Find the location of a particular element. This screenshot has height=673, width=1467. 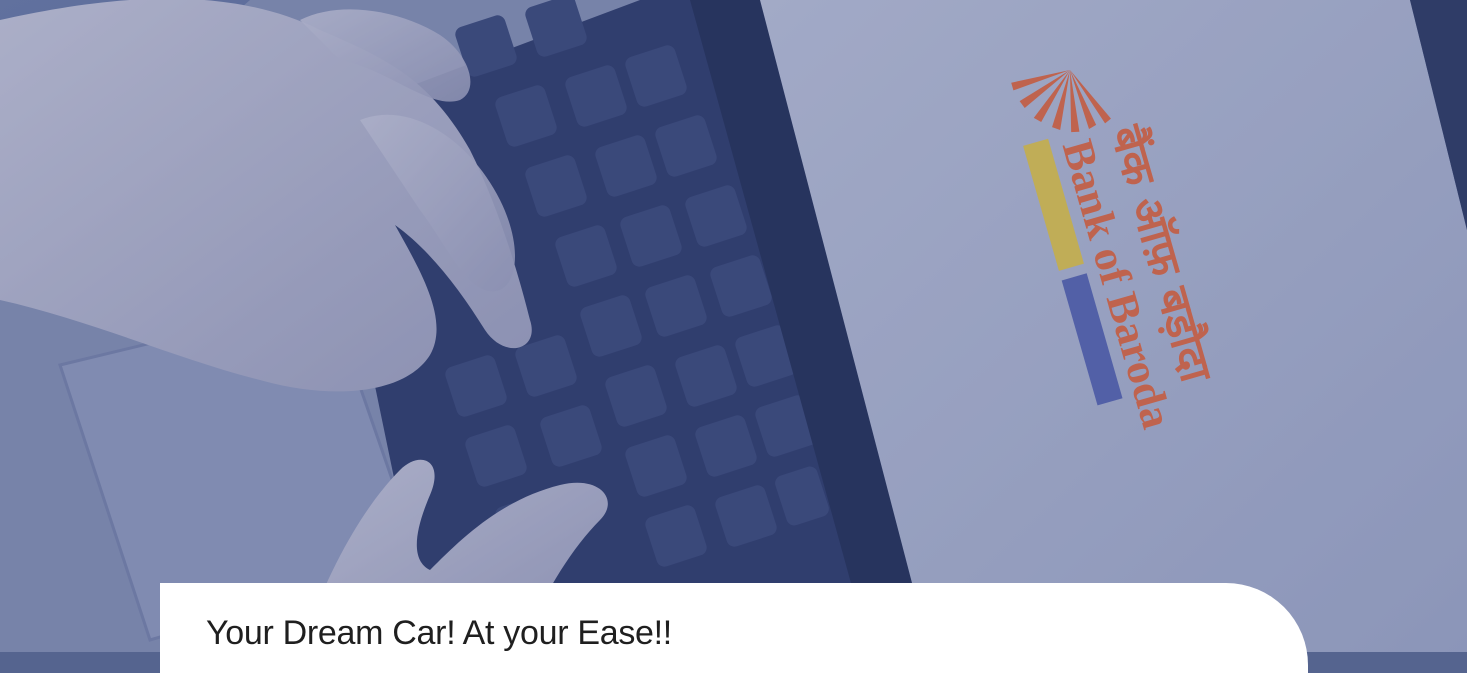

banner-caption-card: Your Dream Car! At your Ease!! is located at coordinates (734, 628).